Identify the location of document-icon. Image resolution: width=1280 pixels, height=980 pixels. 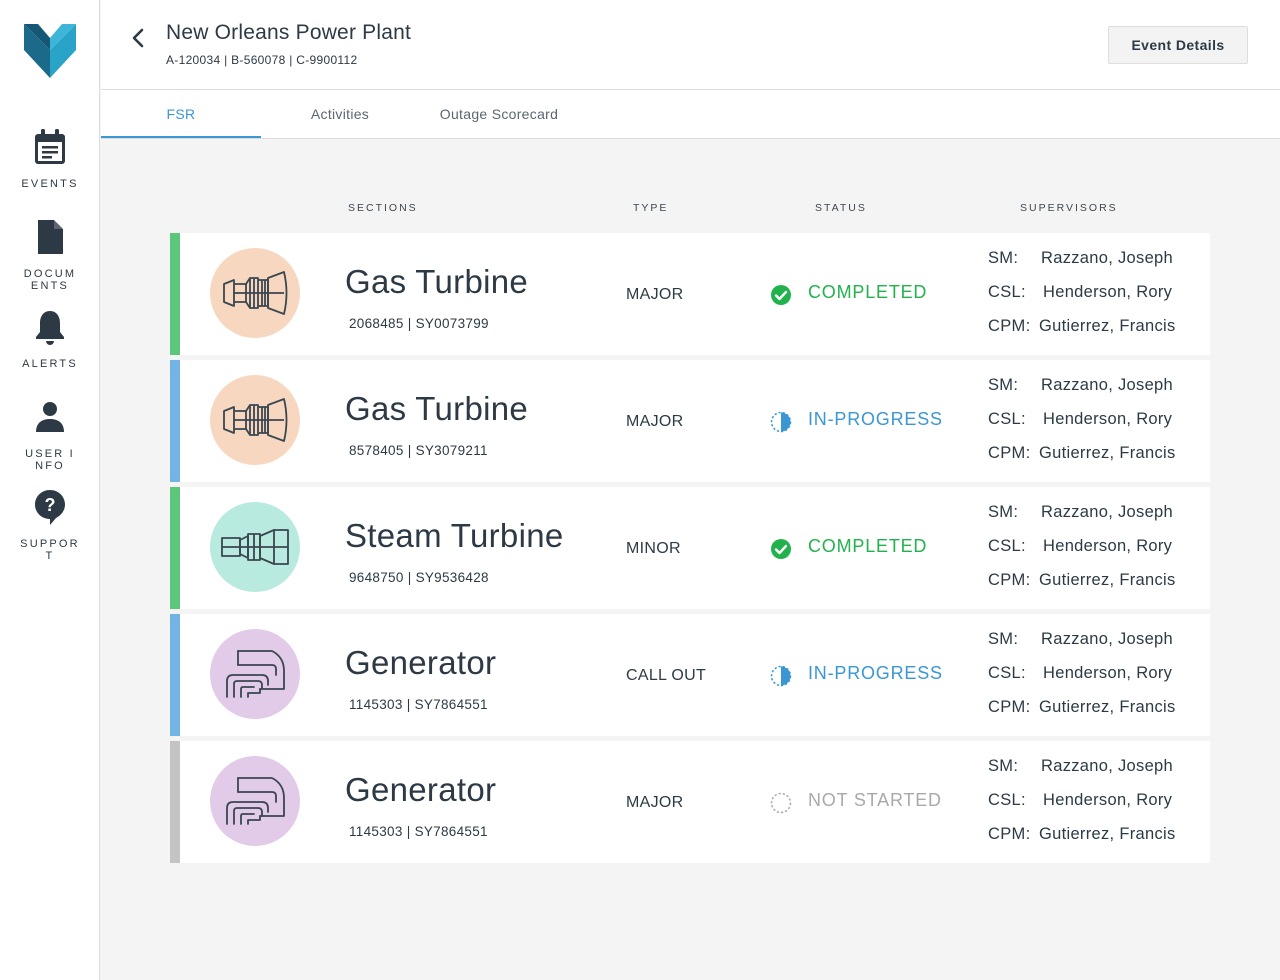
(50, 237).